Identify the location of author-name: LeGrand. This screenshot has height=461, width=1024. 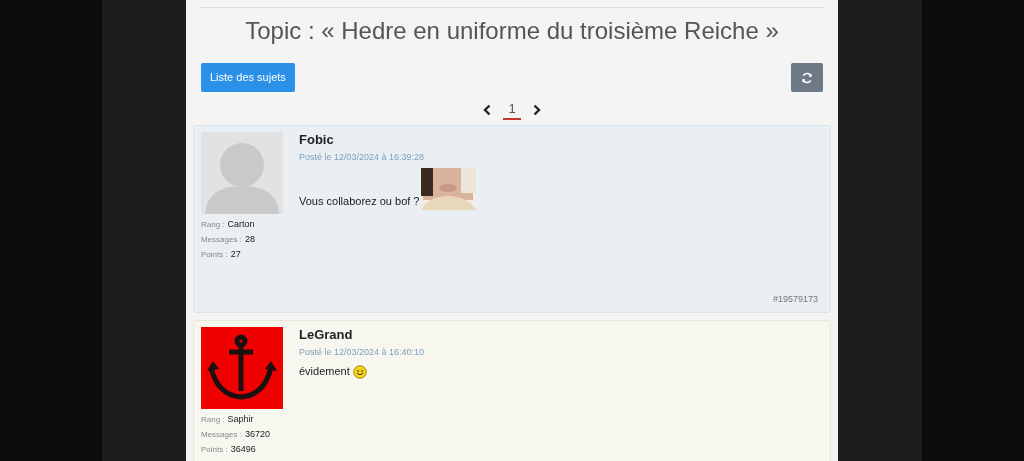
(561, 335).